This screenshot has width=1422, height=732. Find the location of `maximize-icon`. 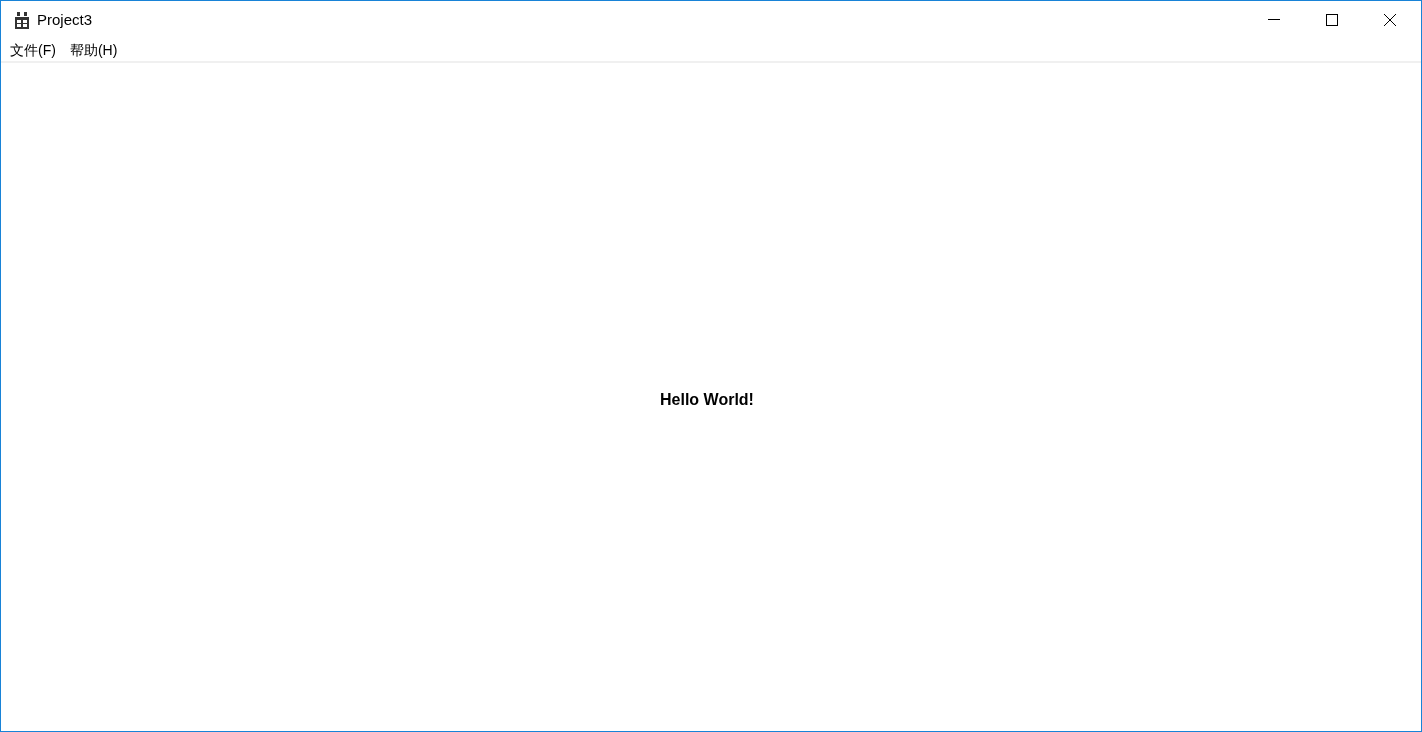

maximize-icon is located at coordinates (1332, 20).